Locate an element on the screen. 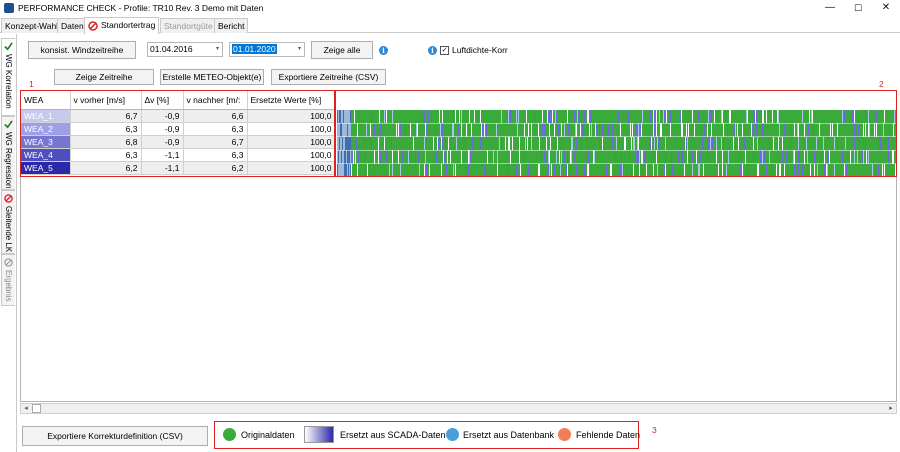 The width and height of the screenshot is (900, 452). annotation-label-3: 3 is located at coordinates (654, 430).